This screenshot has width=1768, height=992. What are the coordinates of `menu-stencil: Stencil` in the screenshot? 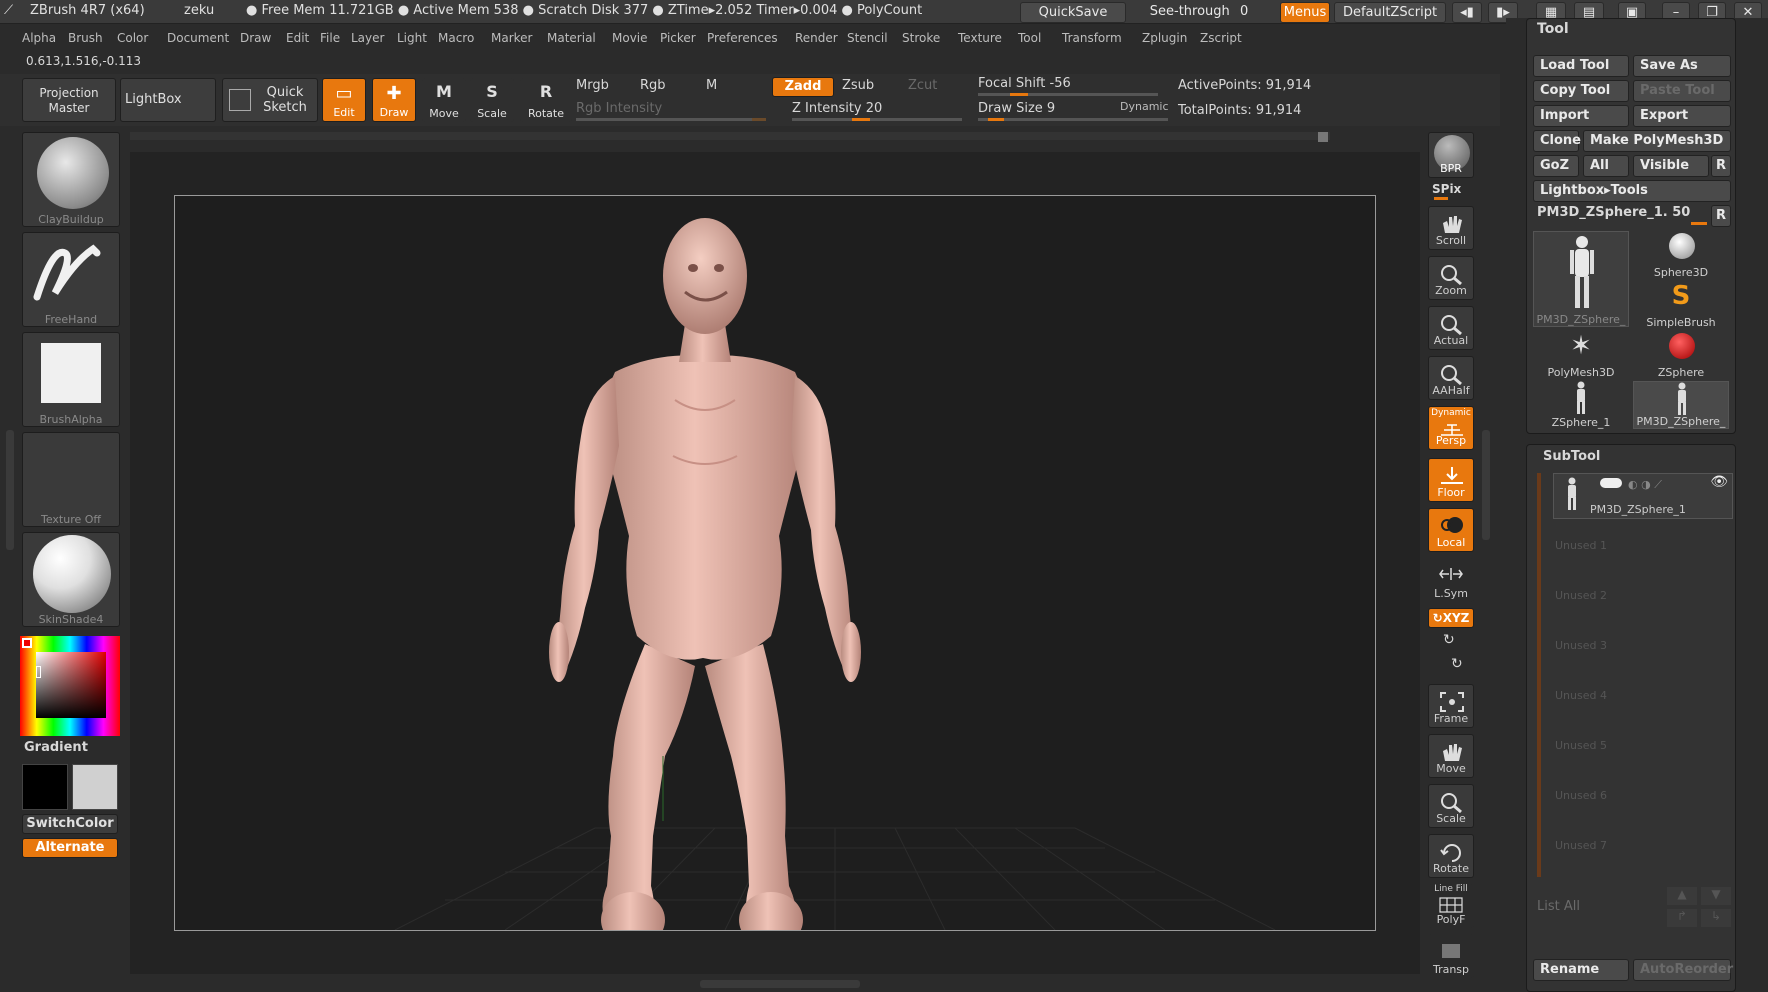 It's located at (867, 38).